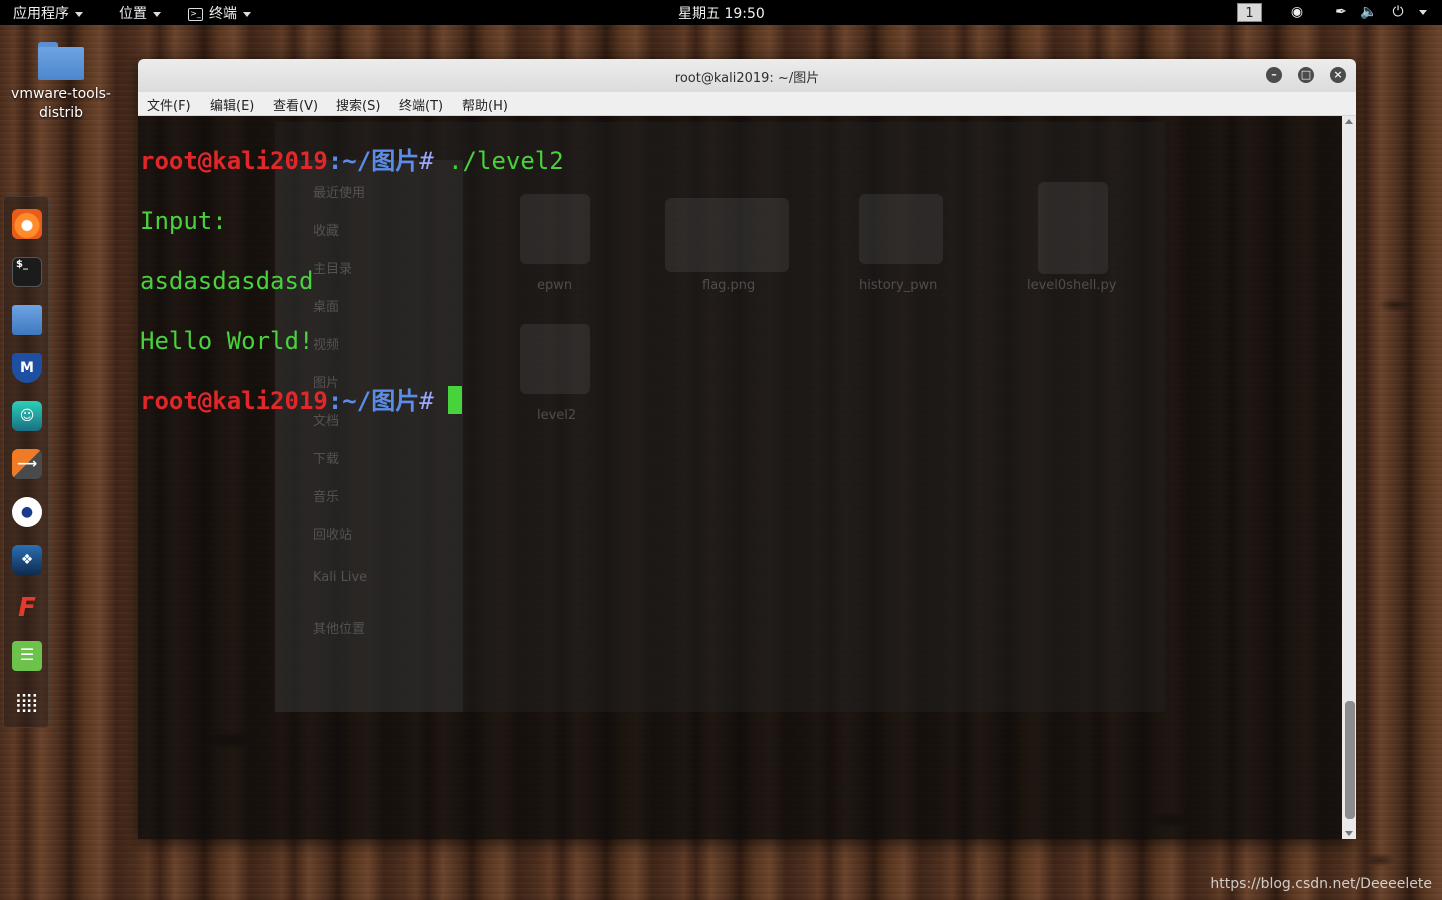 The width and height of the screenshot is (1442, 900). What do you see at coordinates (1321, 884) in the screenshot?
I see `watermark: https://blog.csdn.net/Deeeelete` at bounding box center [1321, 884].